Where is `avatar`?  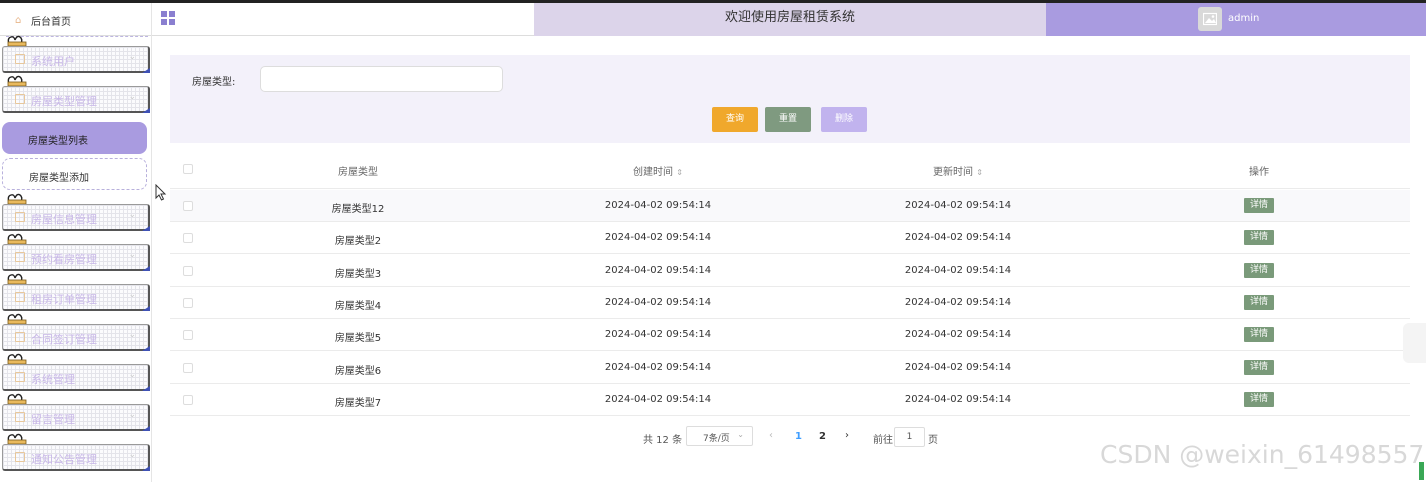
avatar is located at coordinates (1210, 19).